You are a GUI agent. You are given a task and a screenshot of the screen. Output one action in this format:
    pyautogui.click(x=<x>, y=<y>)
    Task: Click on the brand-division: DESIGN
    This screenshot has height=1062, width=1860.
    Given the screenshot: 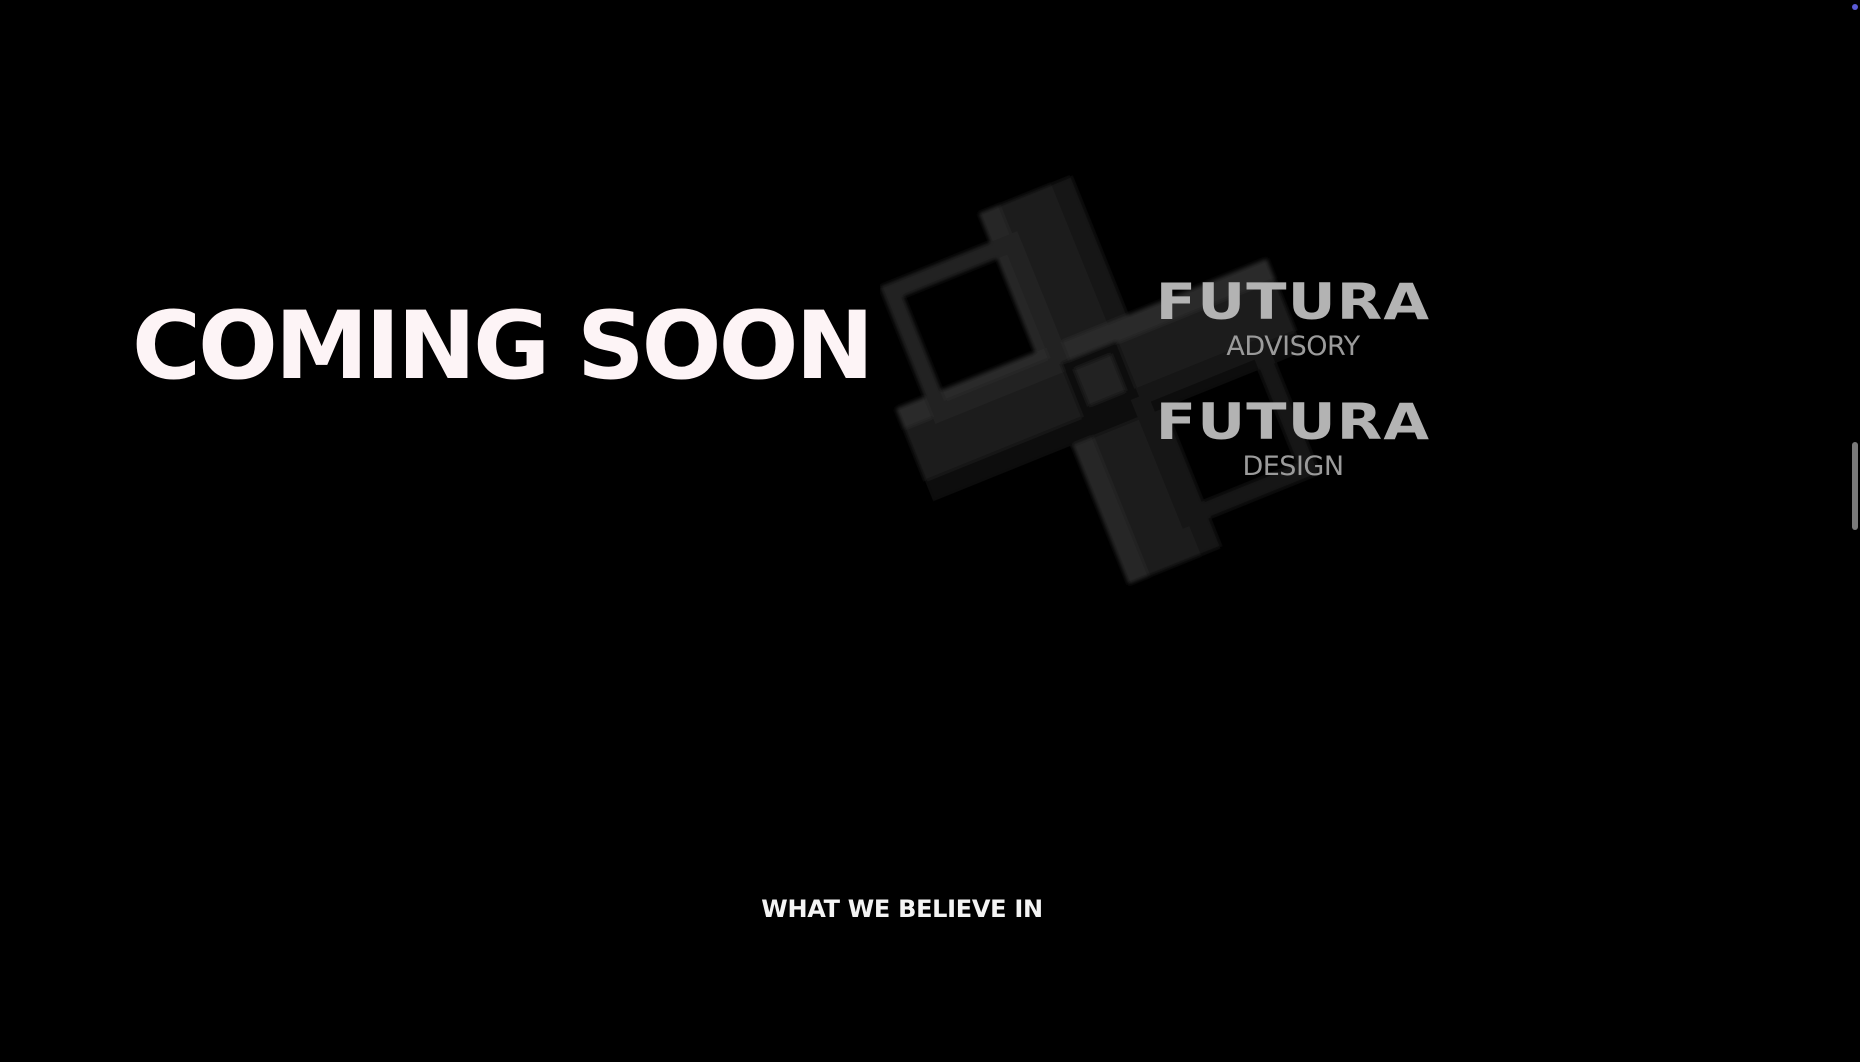 What is the action you would take?
    pyautogui.click(x=1293, y=466)
    